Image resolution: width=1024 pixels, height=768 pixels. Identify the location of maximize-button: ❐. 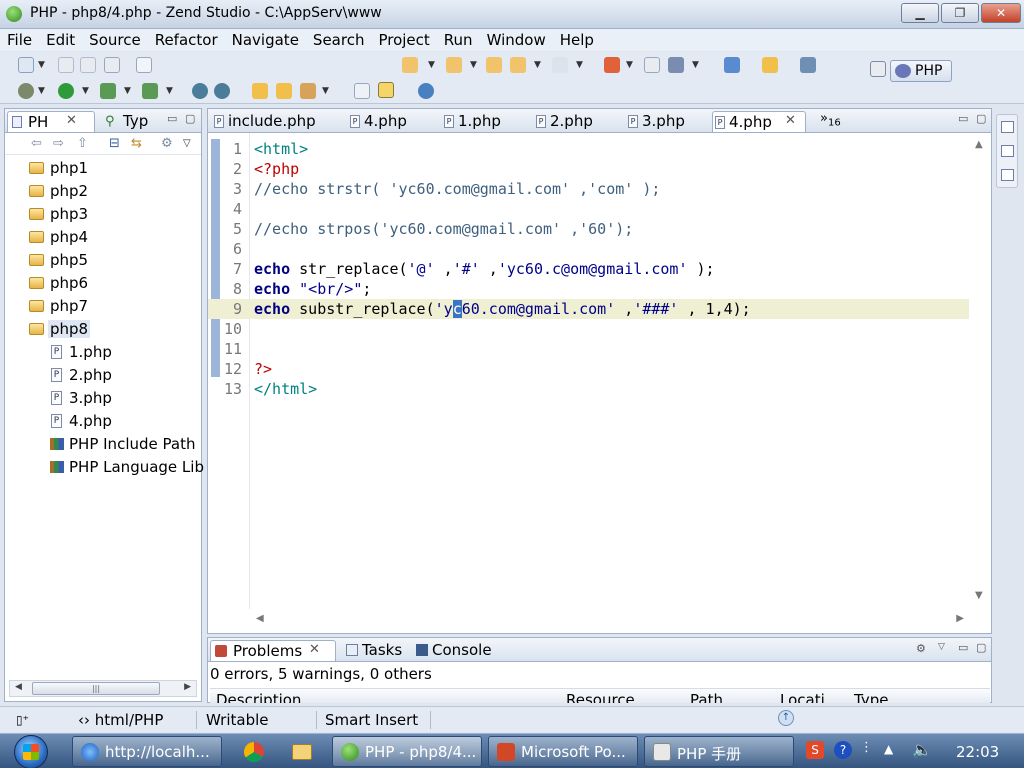
(960, 13).